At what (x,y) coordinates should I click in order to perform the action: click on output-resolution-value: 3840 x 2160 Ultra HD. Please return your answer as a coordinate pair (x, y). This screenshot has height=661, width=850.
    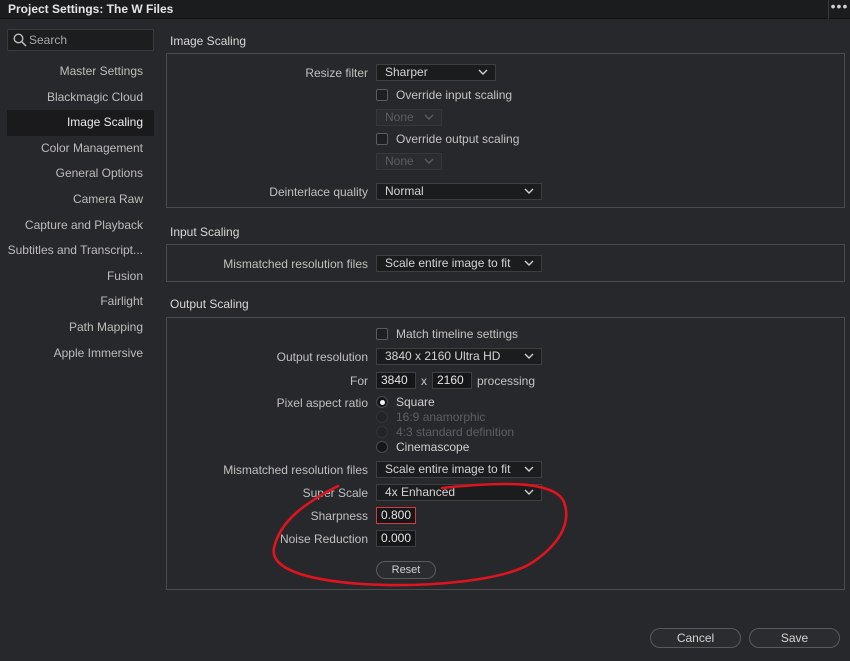
    Looking at the image, I should click on (443, 356).